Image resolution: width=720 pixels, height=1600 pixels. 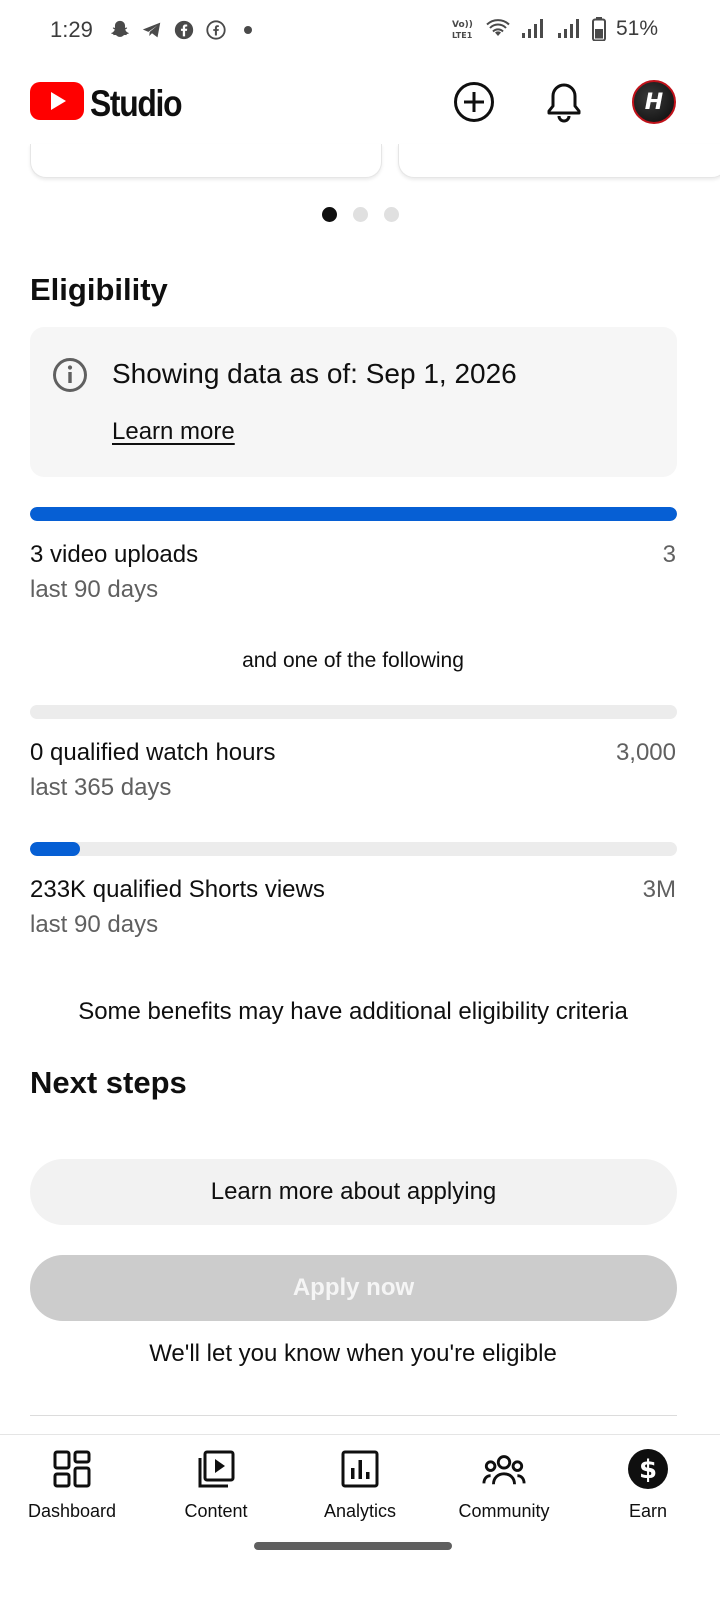 I want to click on notifications-button, so click(x=564, y=102).